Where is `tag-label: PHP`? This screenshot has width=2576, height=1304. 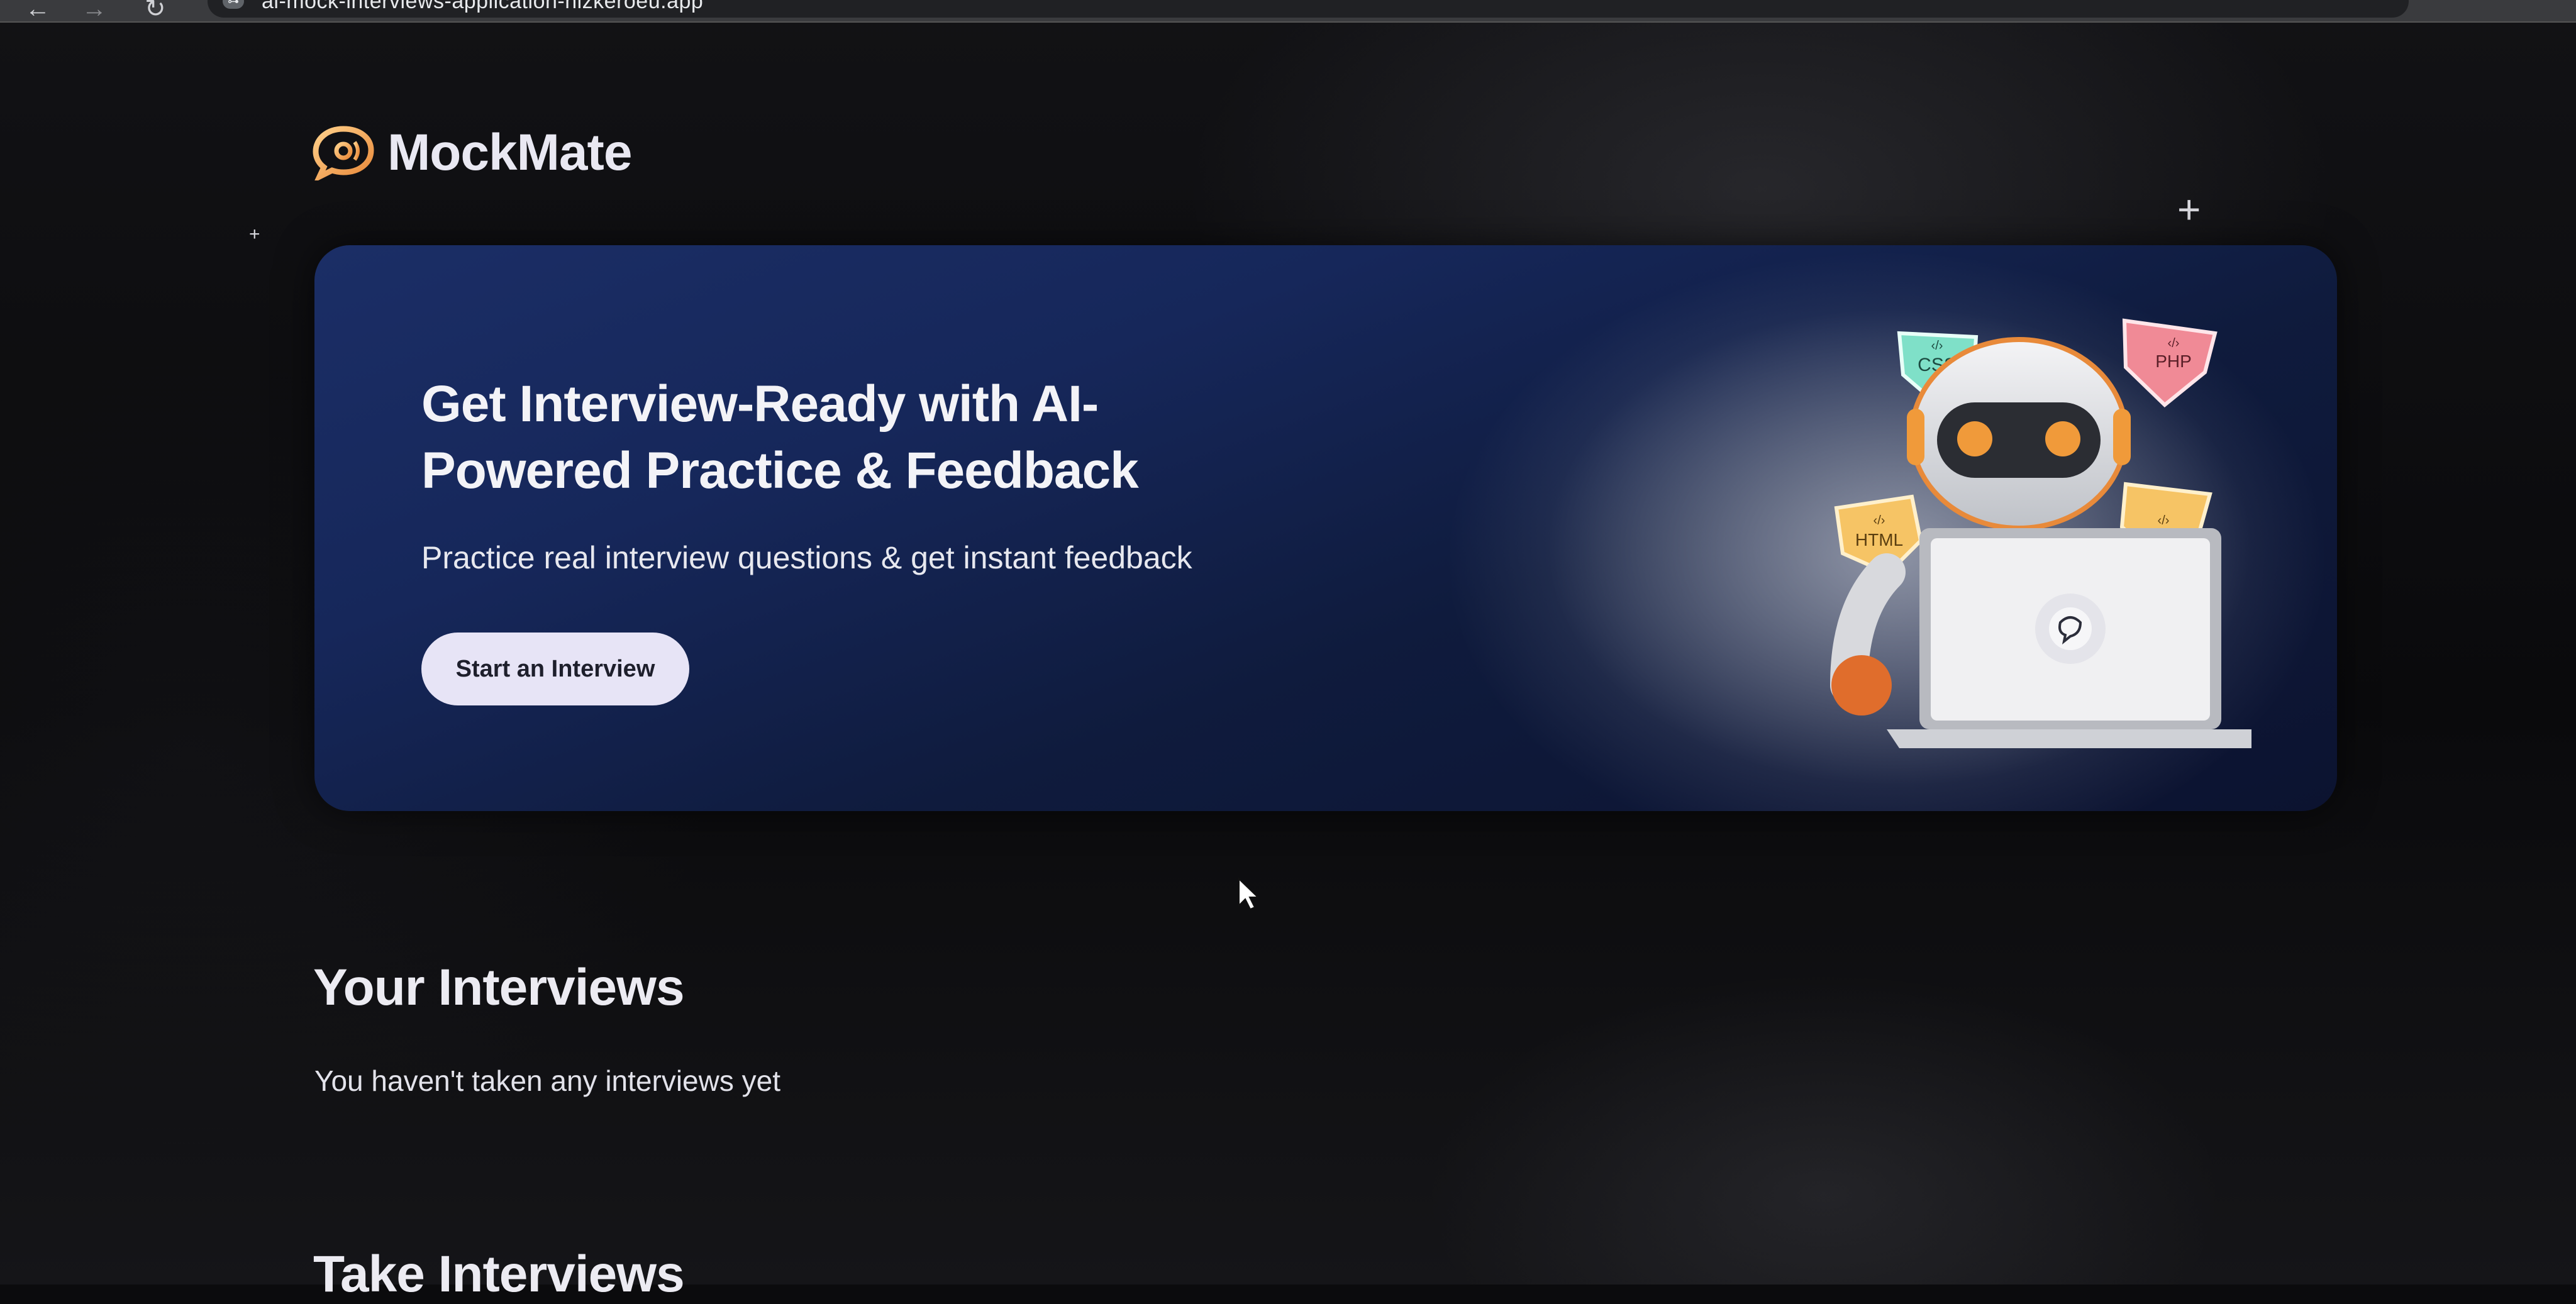 tag-label: PHP is located at coordinates (2173, 361).